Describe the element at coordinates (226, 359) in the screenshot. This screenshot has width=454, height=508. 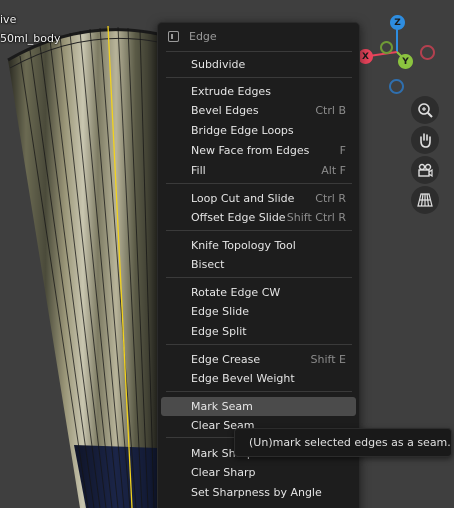
I see `menu-item-label: Edge Crease` at that location.